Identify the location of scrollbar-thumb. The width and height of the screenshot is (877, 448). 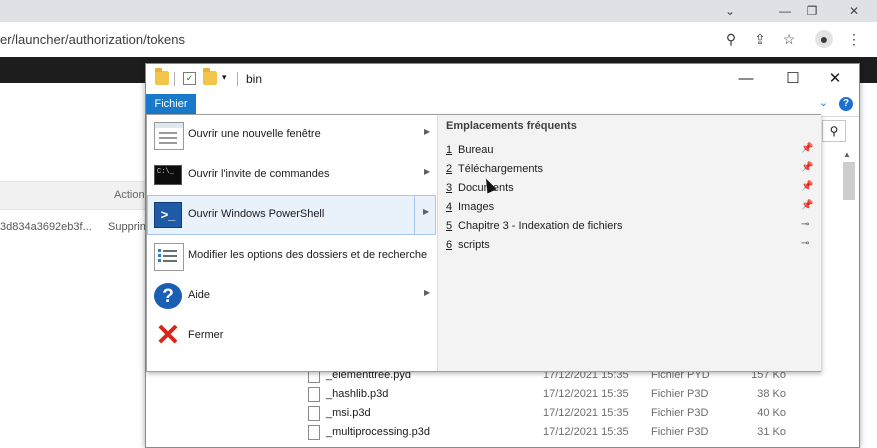
(849, 181).